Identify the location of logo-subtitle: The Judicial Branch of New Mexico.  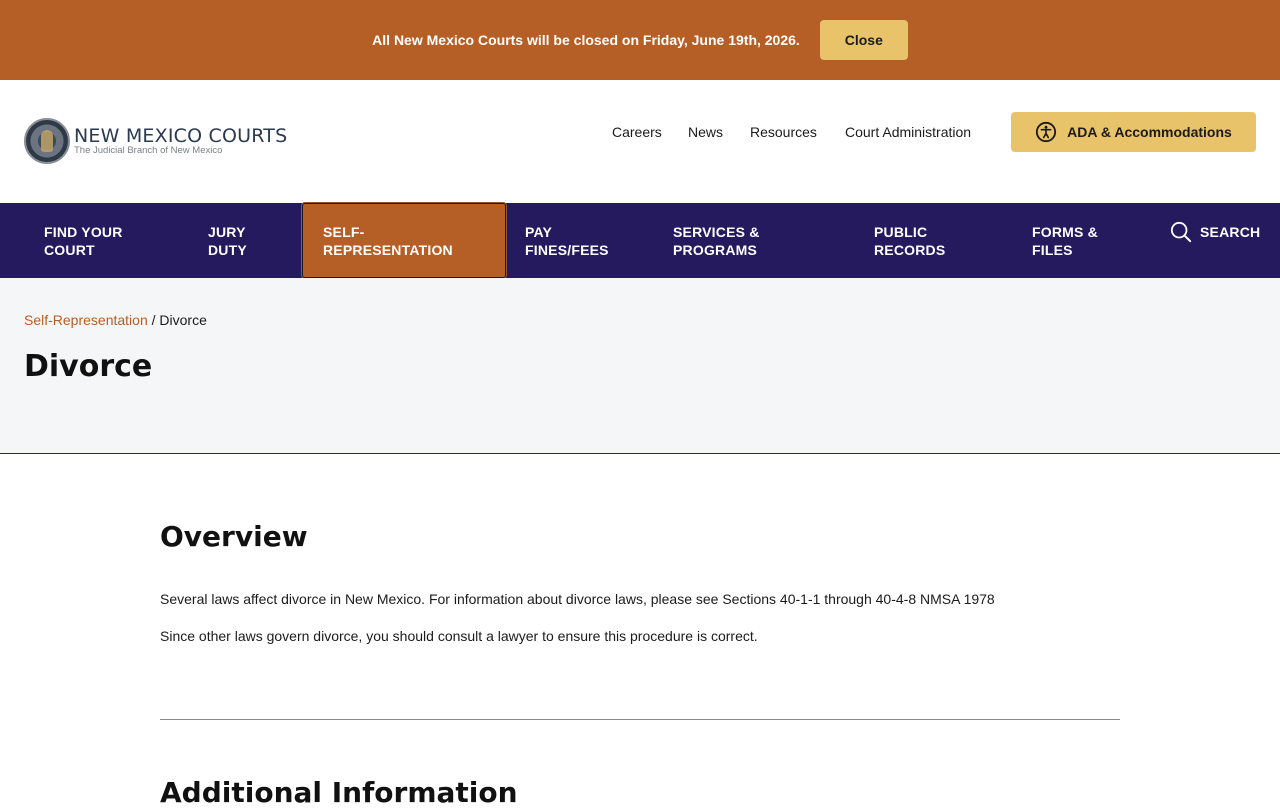
(148, 150).